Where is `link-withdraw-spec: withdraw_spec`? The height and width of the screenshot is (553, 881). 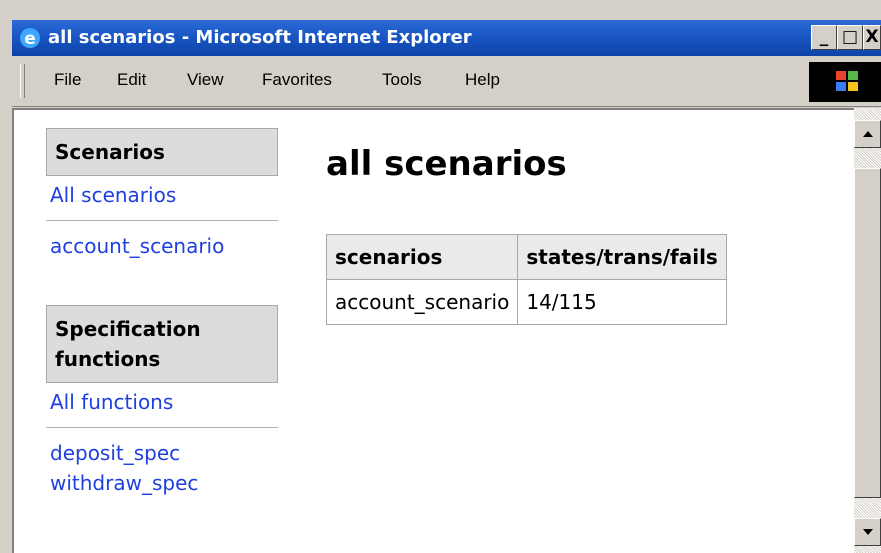 link-withdraw-spec: withdraw_spec is located at coordinates (162, 485).